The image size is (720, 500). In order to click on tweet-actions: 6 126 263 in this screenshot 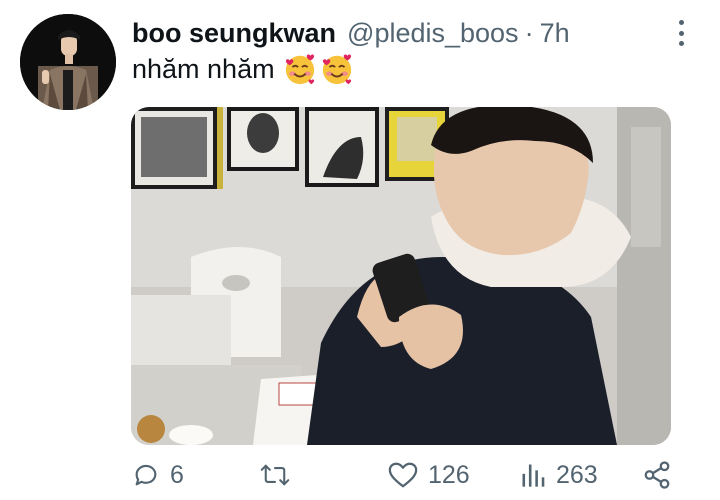, I will do `click(410, 475)`.